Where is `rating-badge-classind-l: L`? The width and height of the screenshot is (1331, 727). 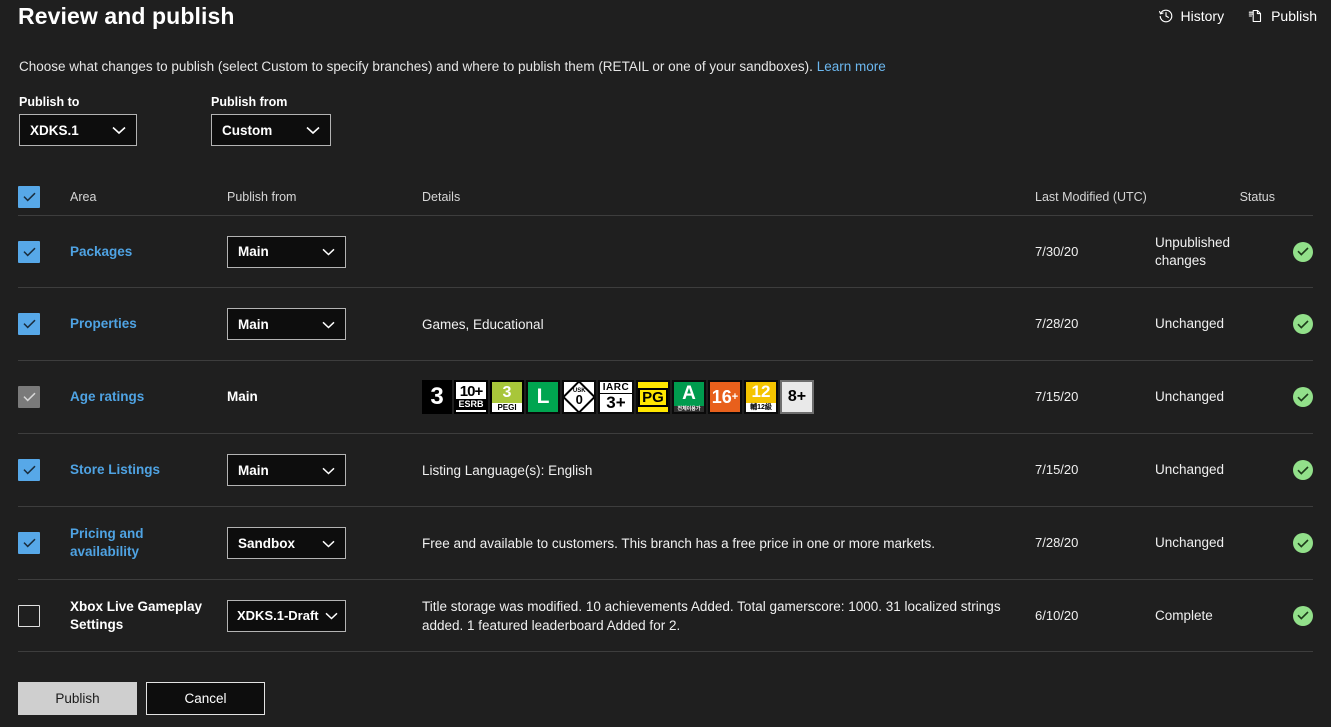
rating-badge-classind-l: L is located at coordinates (543, 397).